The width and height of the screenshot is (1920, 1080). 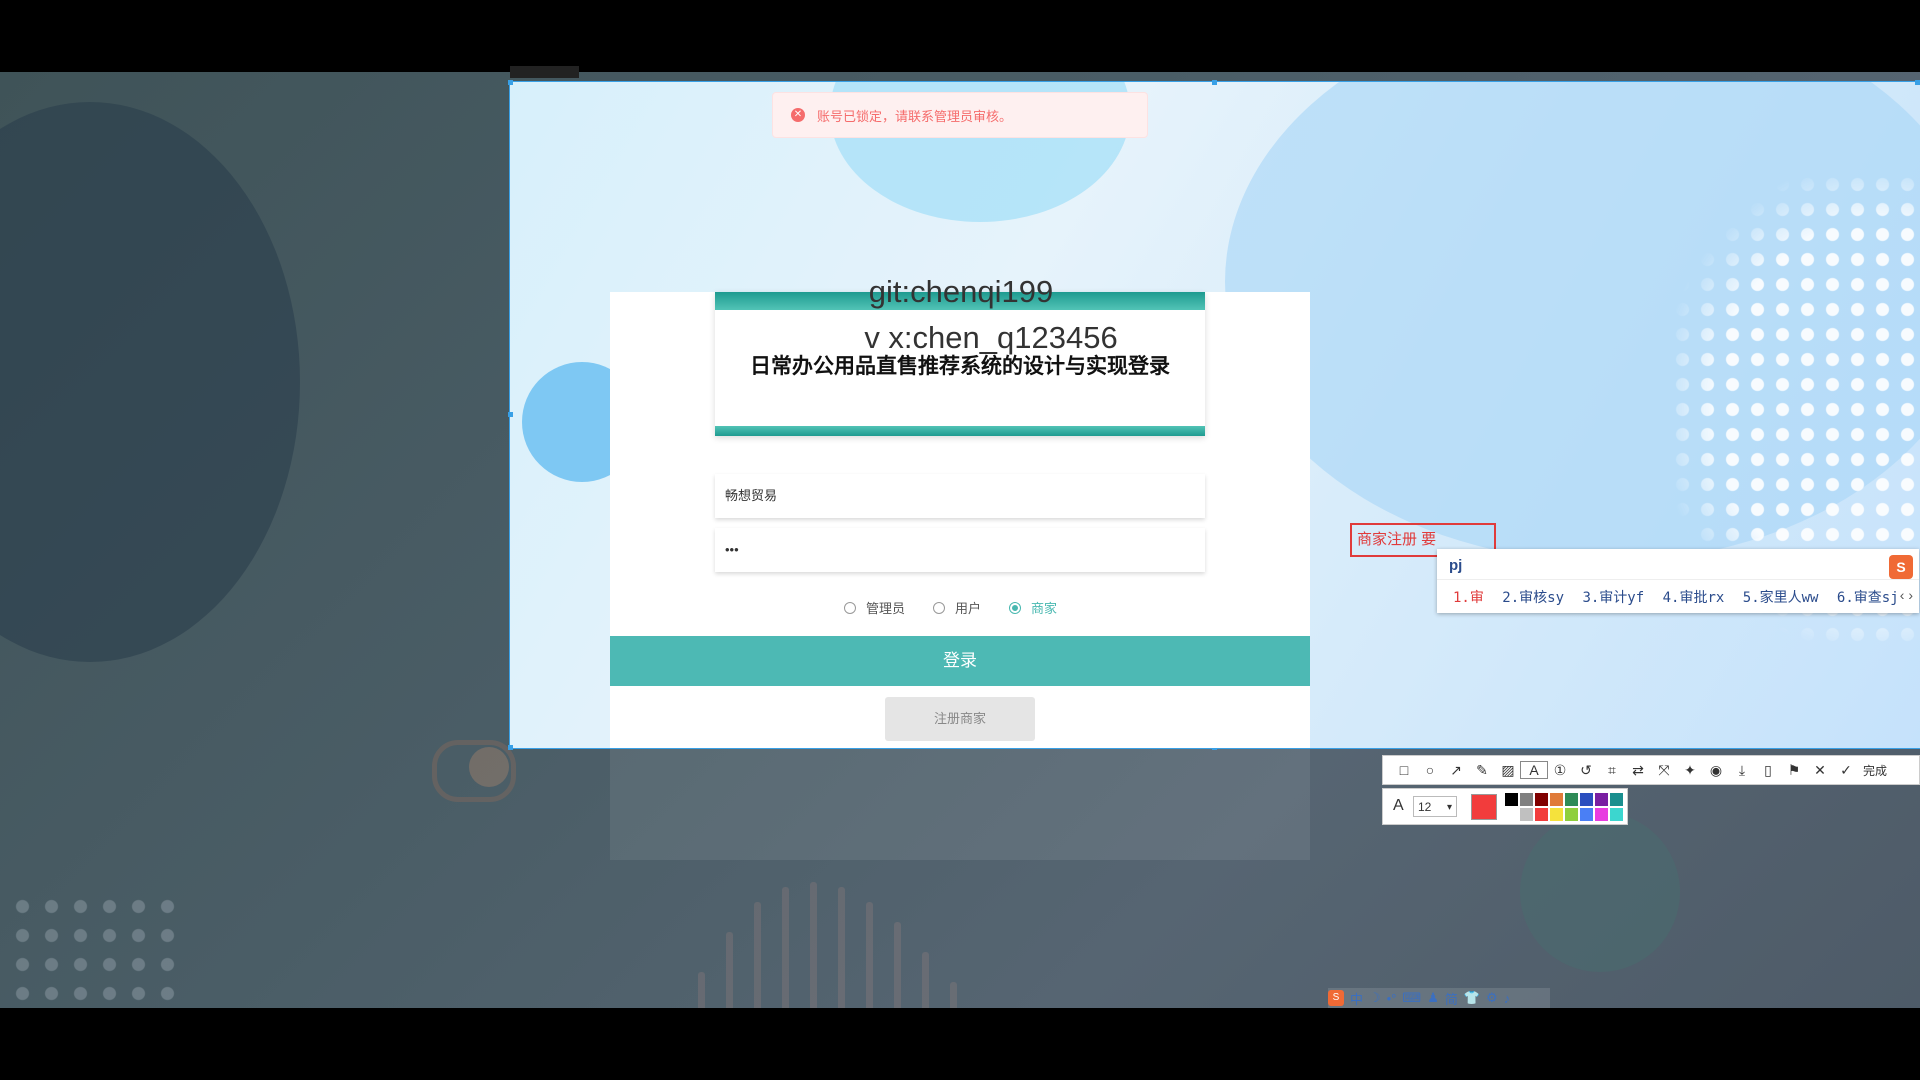 What do you see at coordinates (1794, 770) in the screenshot?
I see `bookmark-icon: ⚑` at bounding box center [1794, 770].